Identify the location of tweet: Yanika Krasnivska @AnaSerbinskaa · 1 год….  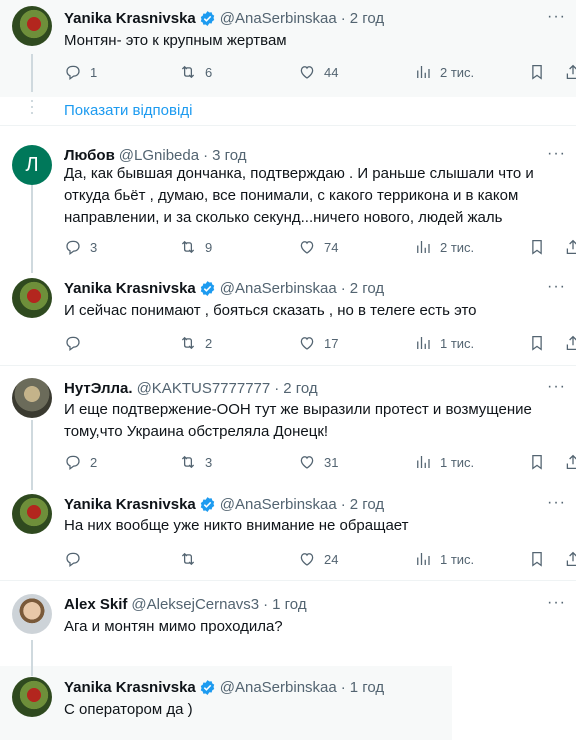
(288, 707).